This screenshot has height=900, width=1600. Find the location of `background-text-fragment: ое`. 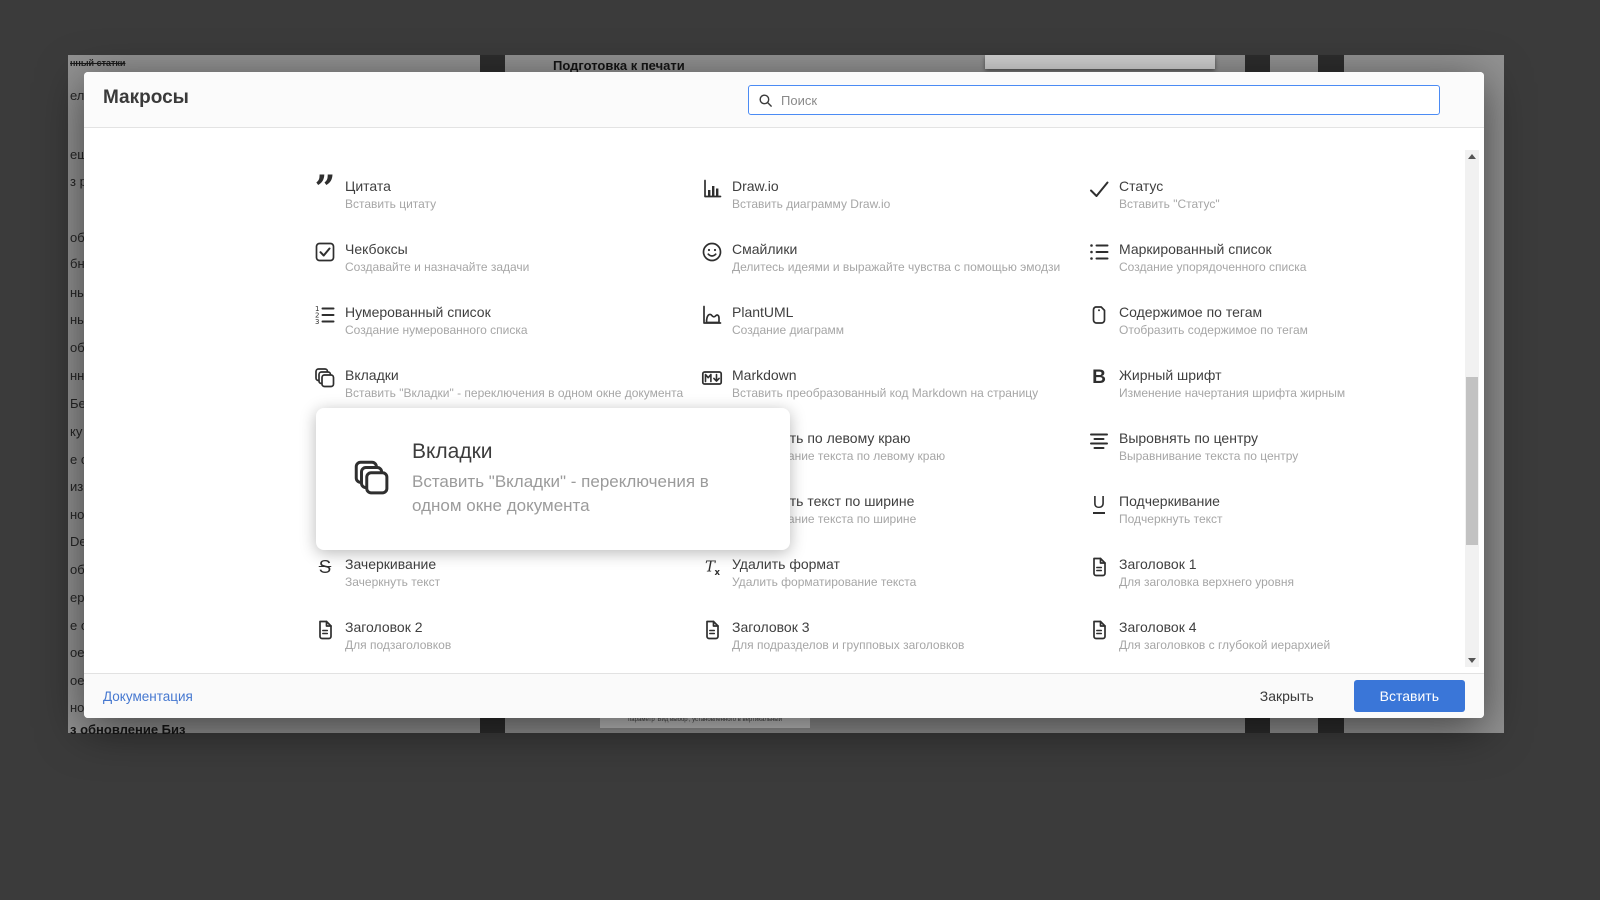

background-text-fragment: ое is located at coordinates (77, 680).